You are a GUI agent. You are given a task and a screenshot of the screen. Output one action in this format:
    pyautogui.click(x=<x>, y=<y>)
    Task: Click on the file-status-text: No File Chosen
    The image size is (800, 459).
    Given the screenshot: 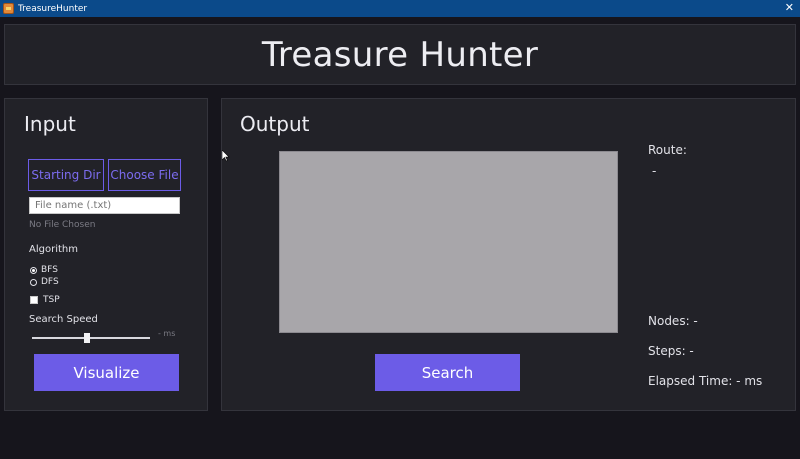 What is the action you would take?
    pyautogui.click(x=62, y=225)
    